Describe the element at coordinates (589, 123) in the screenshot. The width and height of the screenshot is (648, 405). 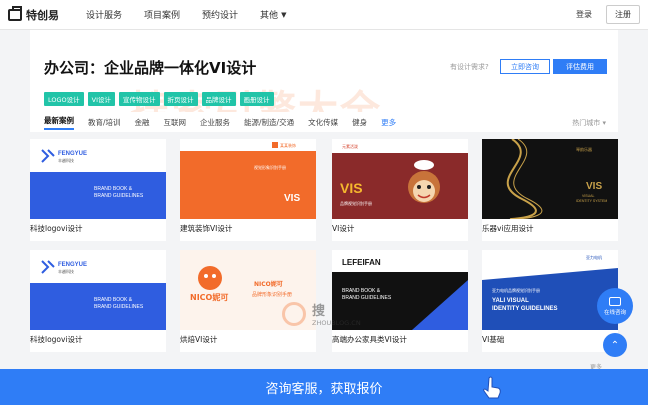
I see `hot-city-dropdown: 热门城市 ▾` at that location.